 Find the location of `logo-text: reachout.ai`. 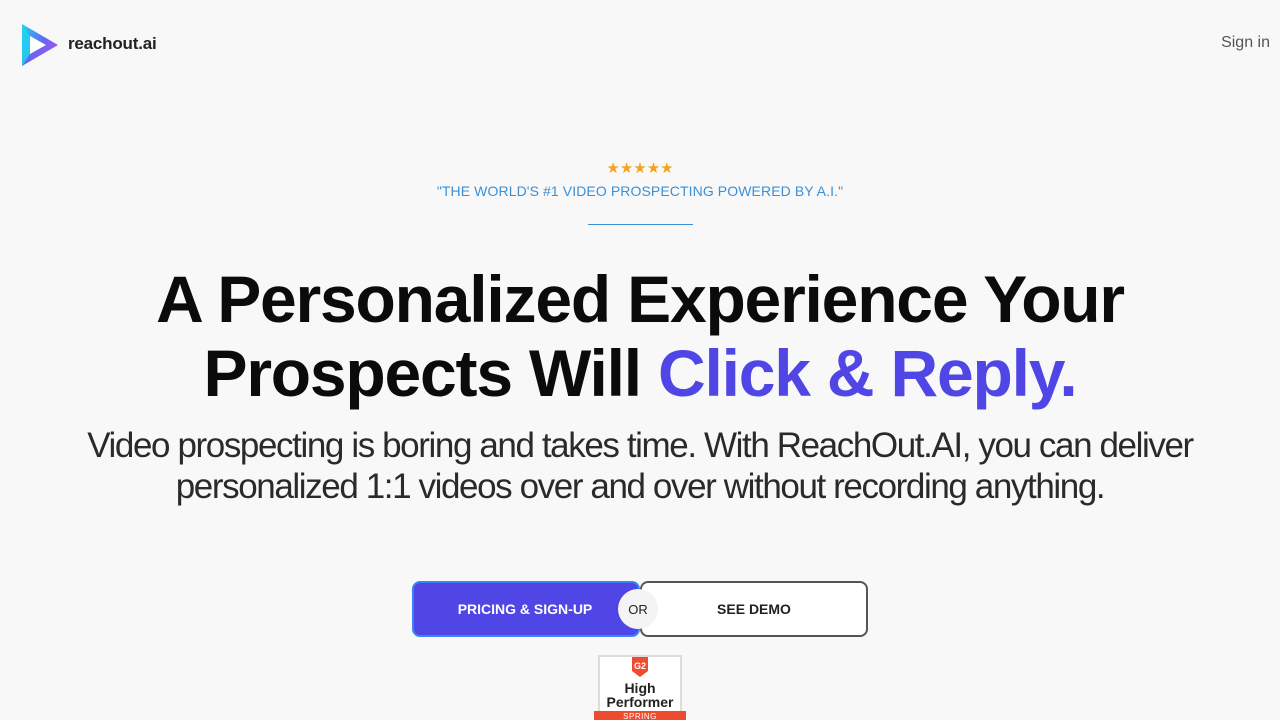

logo-text: reachout.ai is located at coordinates (112, 43).